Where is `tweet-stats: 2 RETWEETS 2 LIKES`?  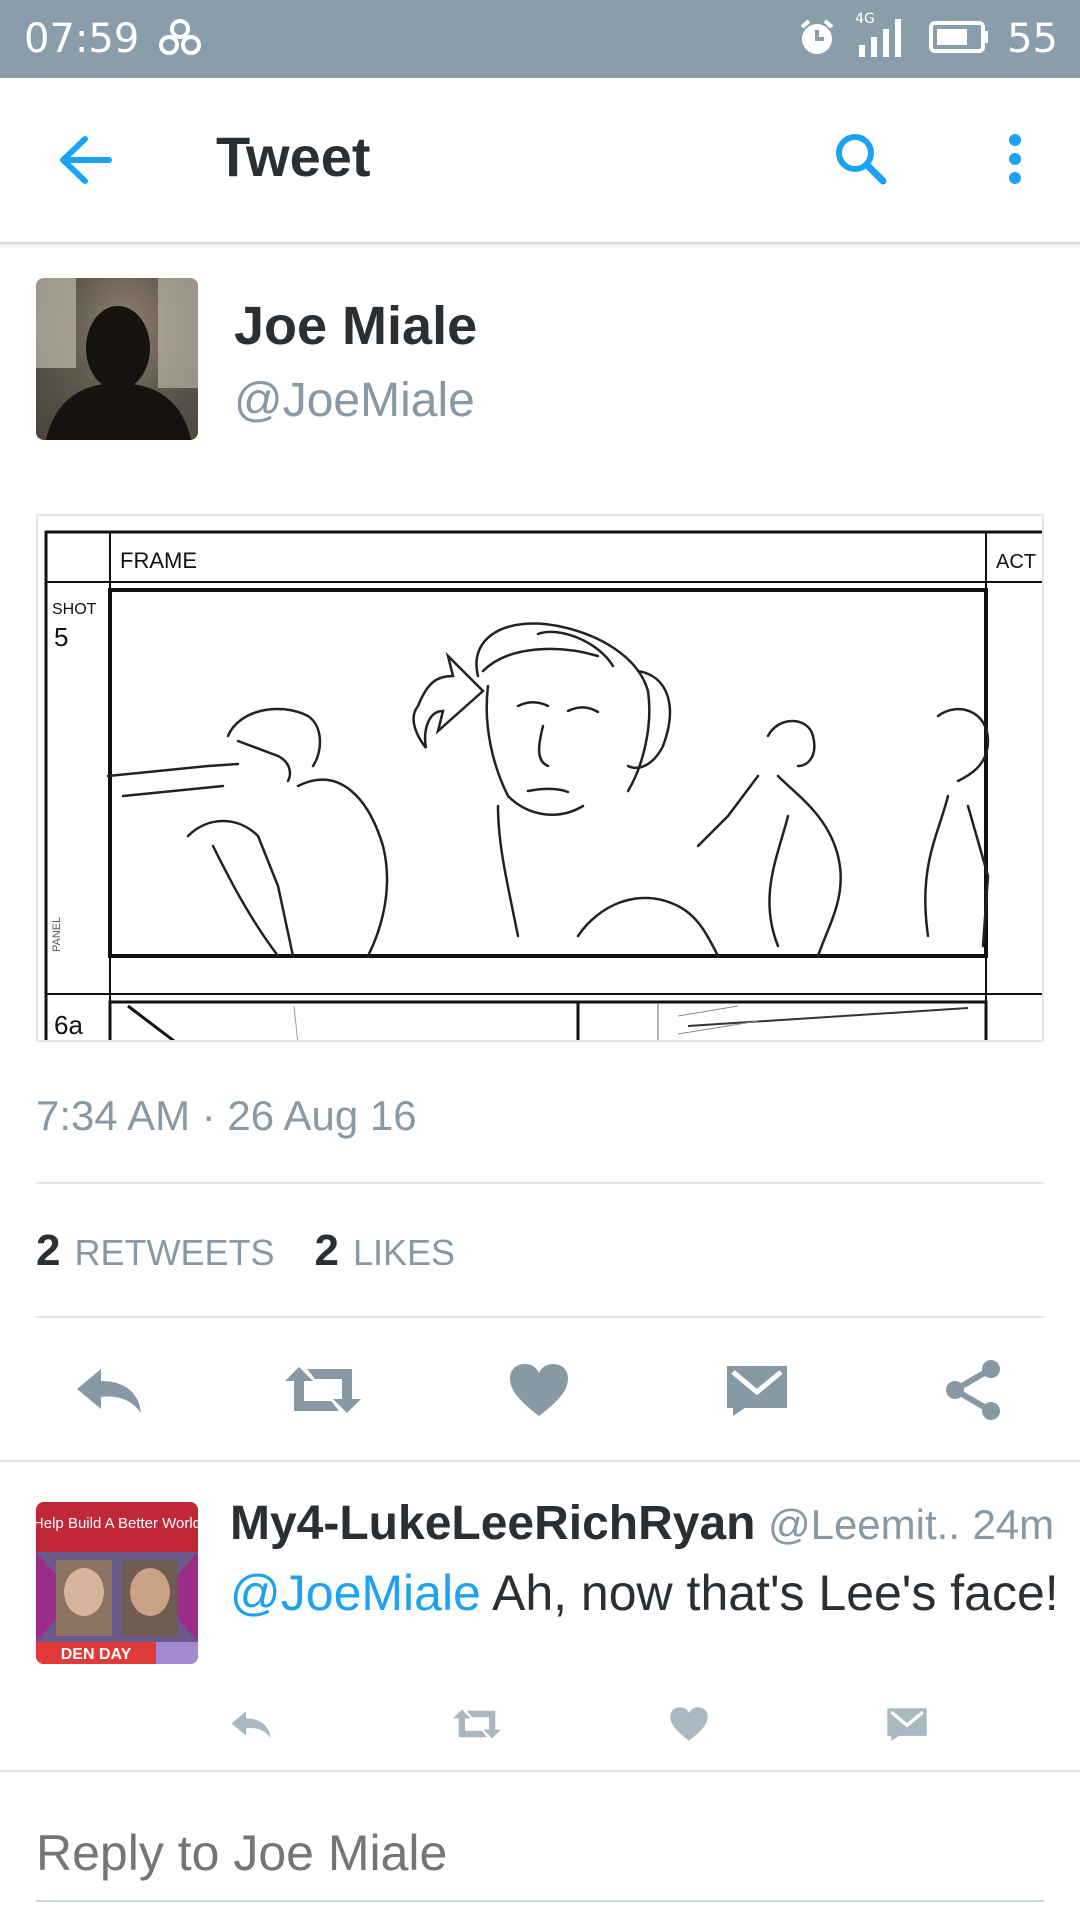
tweet-stats: 2 RETWEETS 2 LIKES is located at coordinates (265, 1251).